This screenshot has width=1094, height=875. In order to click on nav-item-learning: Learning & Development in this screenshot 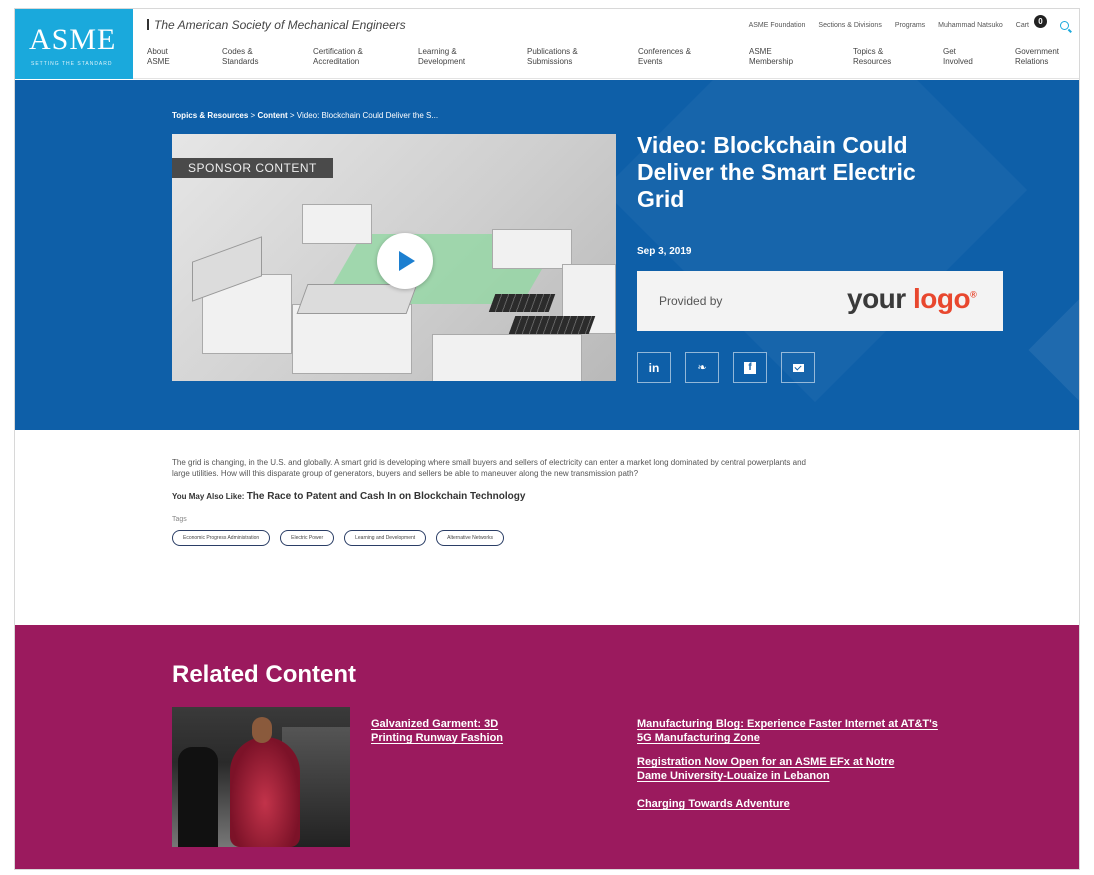, I will do `click(458, 57)`.